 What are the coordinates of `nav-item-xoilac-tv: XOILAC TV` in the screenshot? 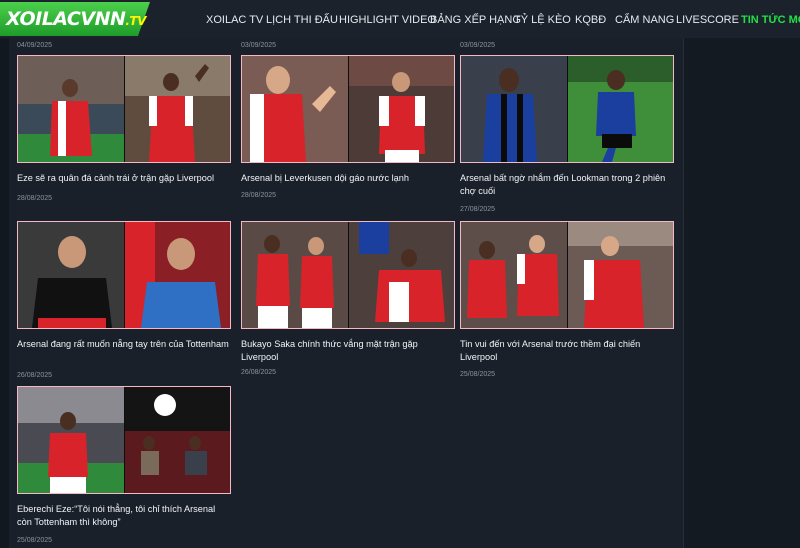 It's located at (234, 20).